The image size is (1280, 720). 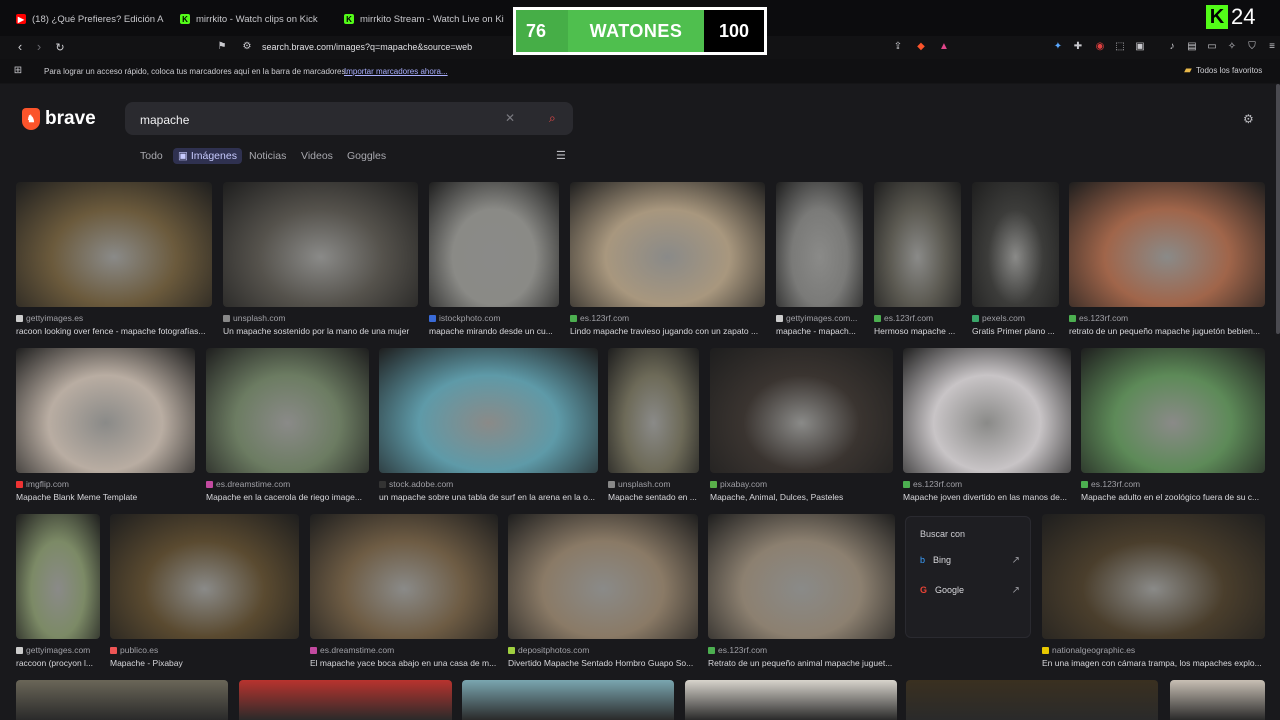 I want to click on extensions-icon: ⬚, so click(x=1120, y=47).